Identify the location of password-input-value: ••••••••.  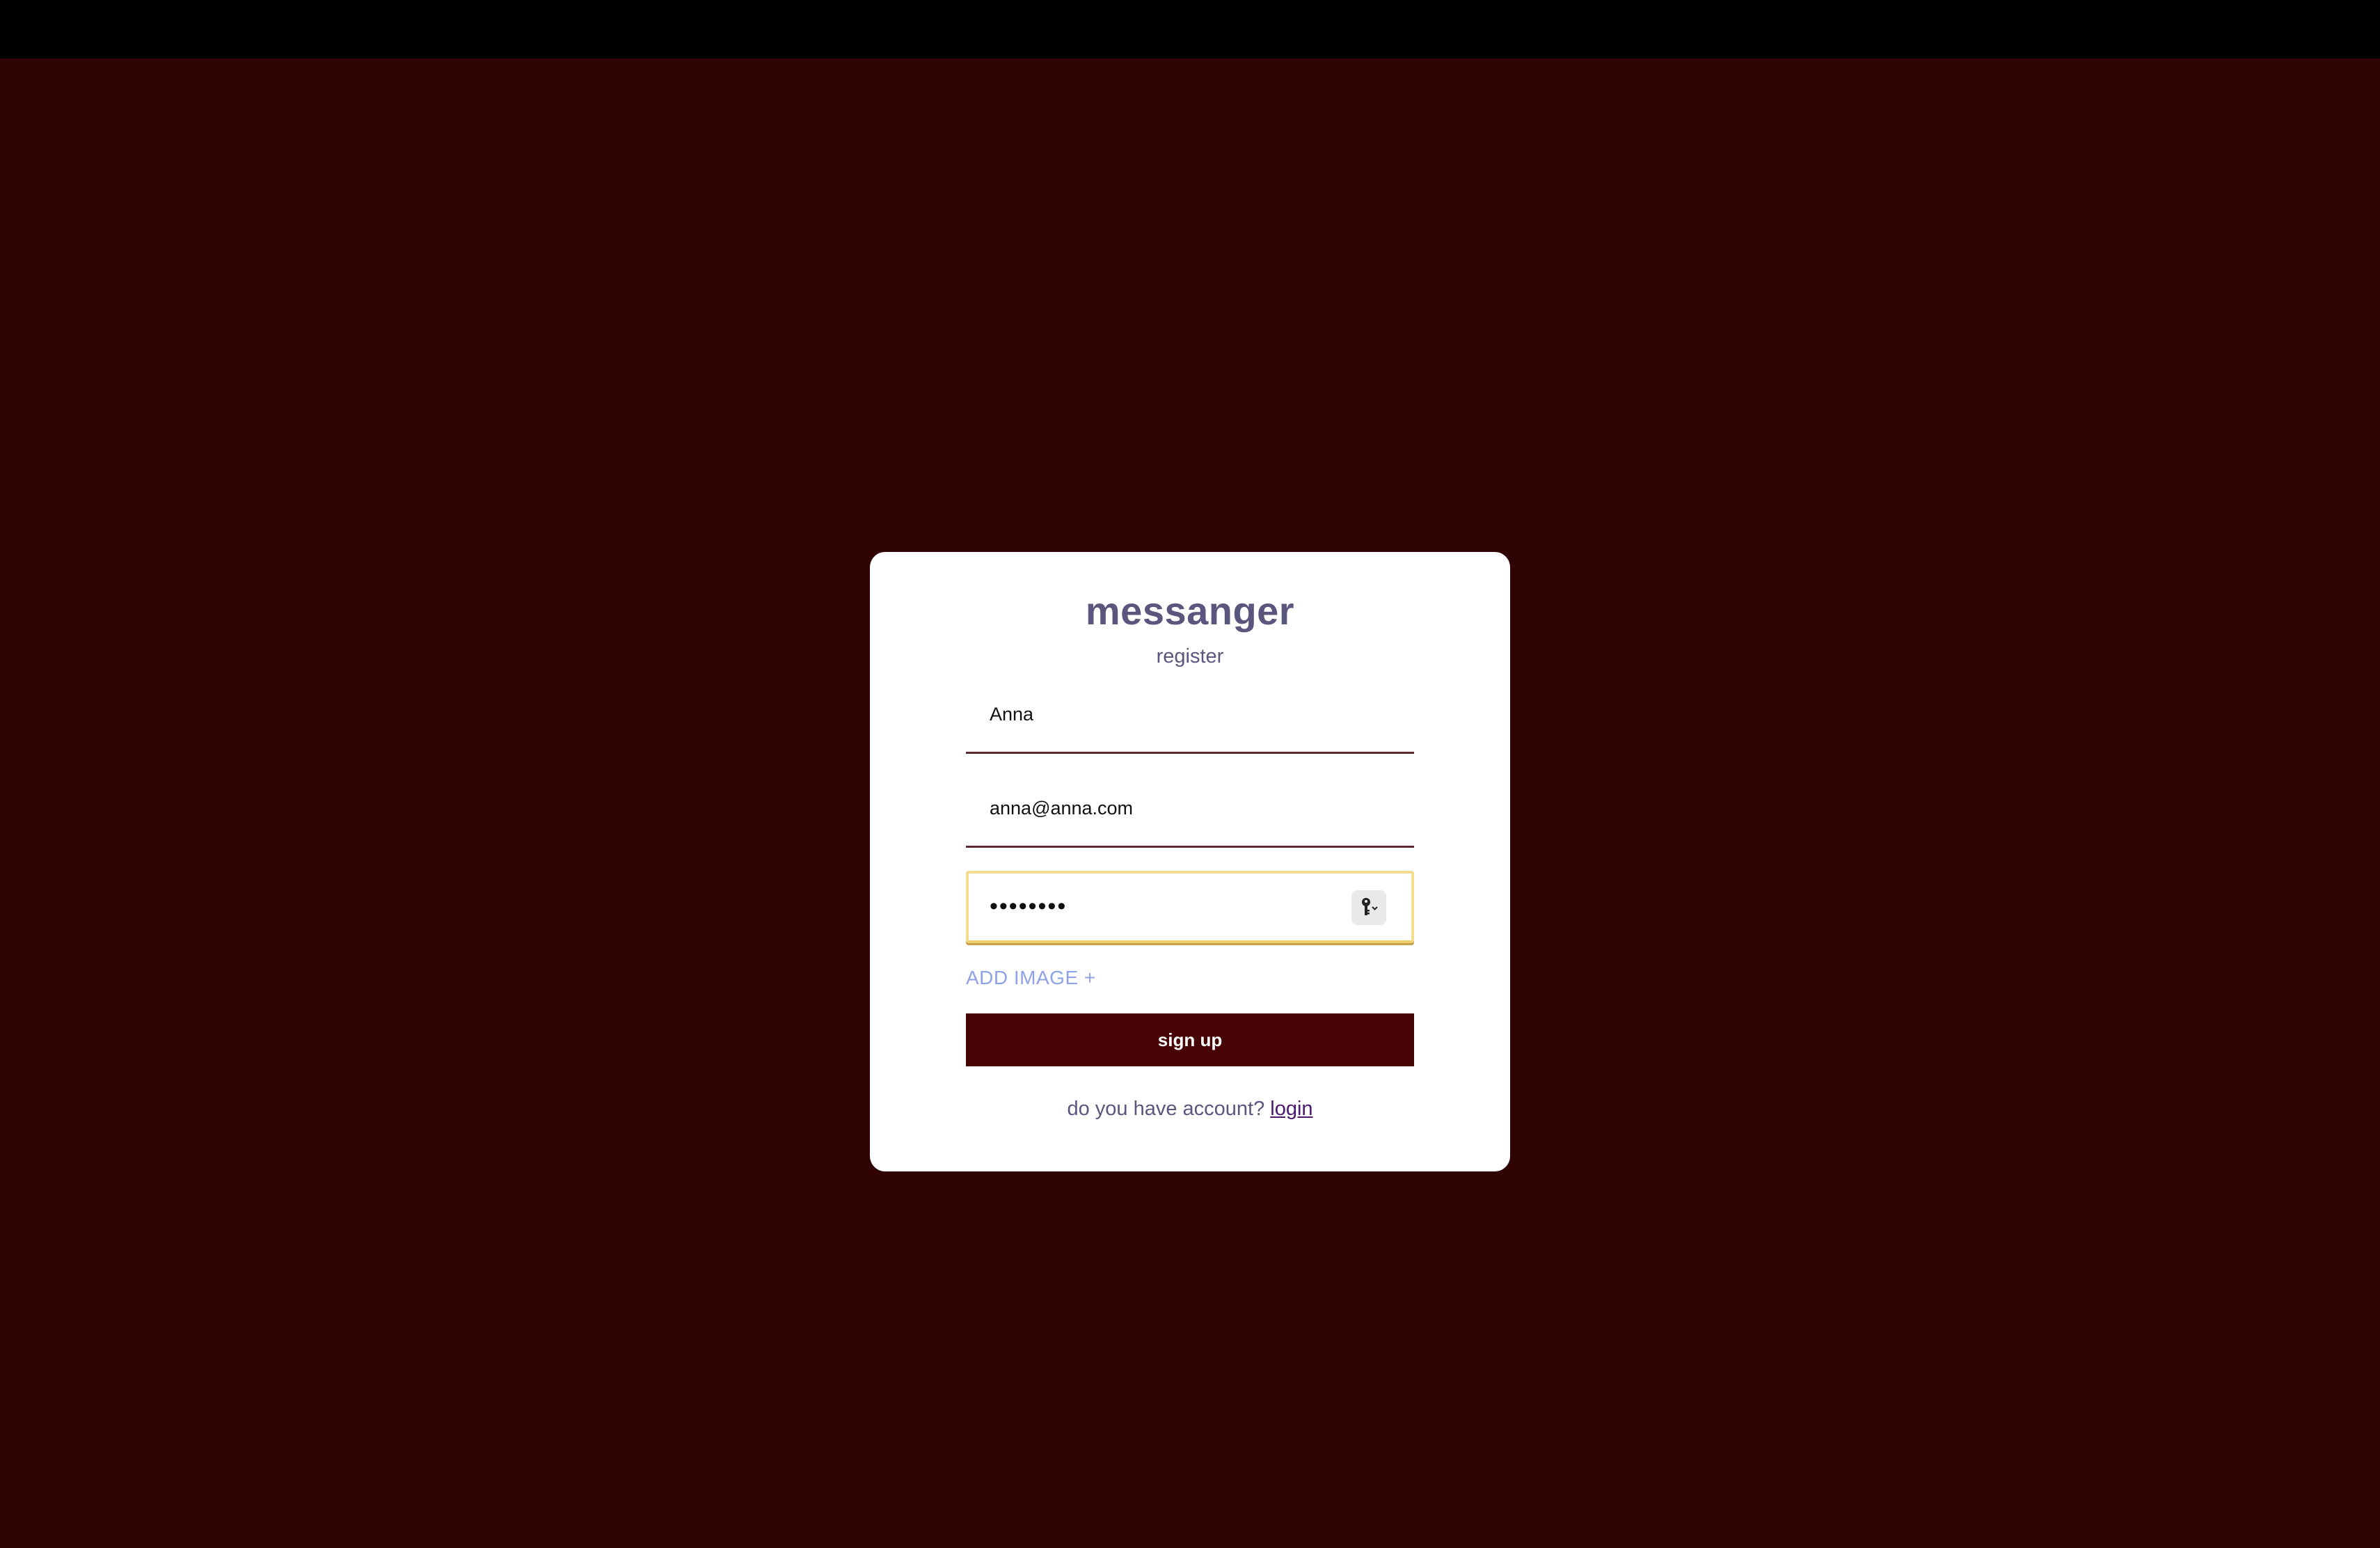
(1029, 906).